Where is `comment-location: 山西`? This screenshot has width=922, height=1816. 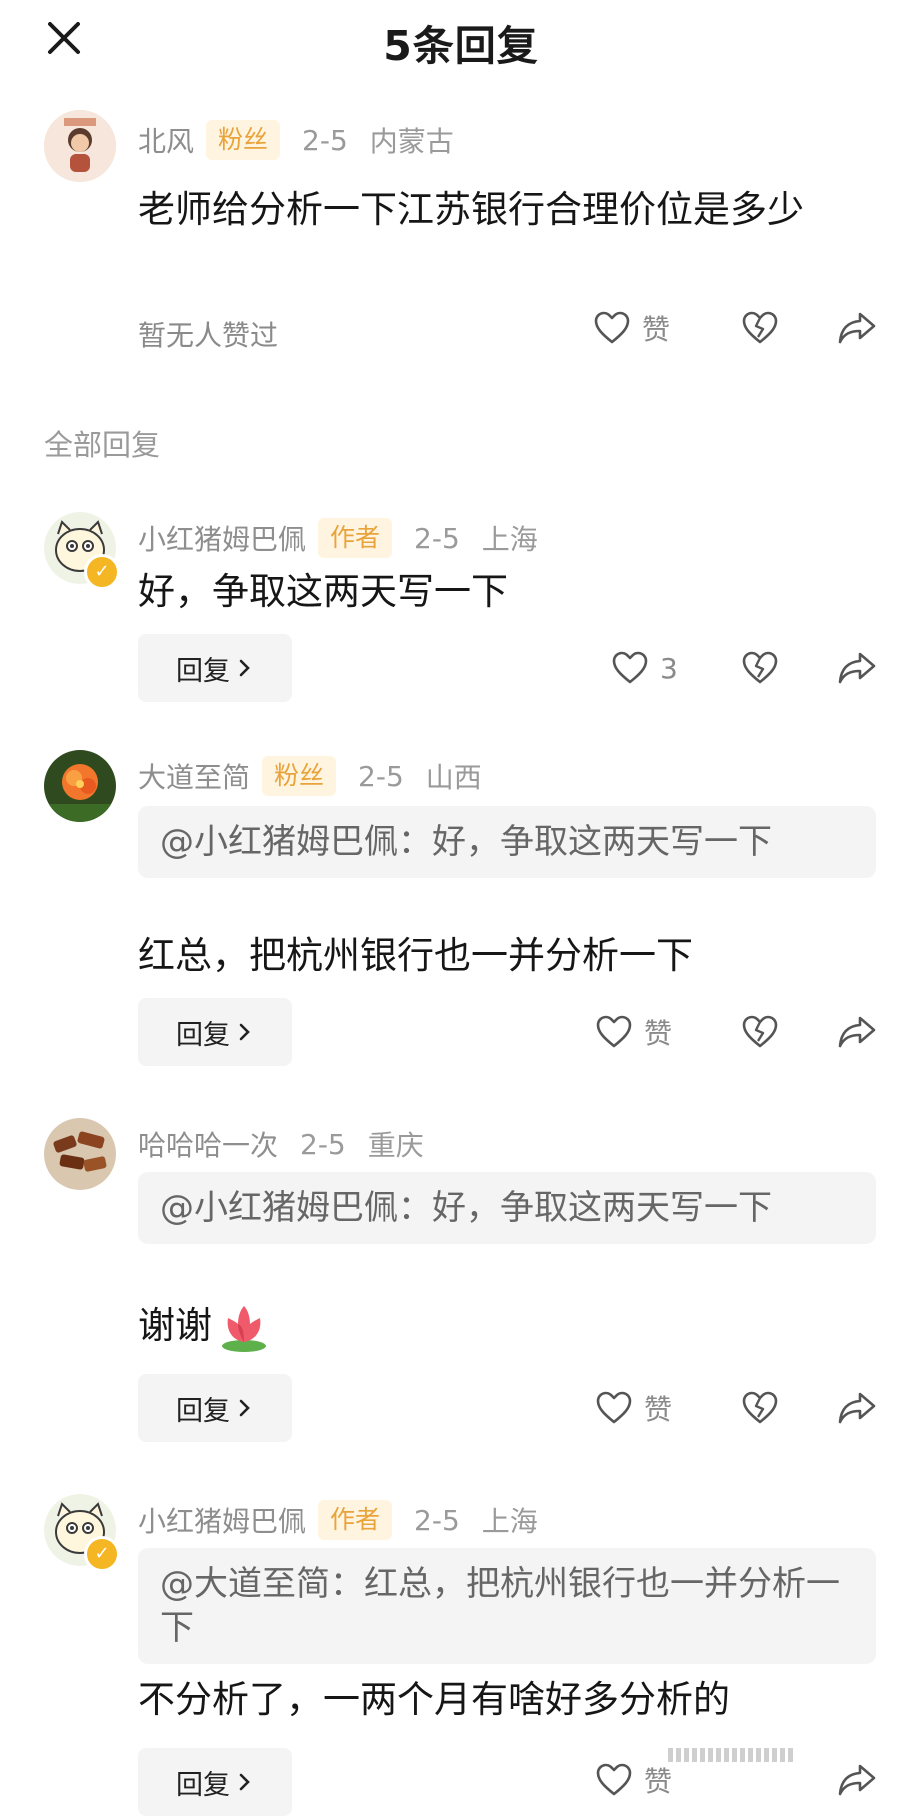 comment-location: 山西 is located at coordinates (453, 777).